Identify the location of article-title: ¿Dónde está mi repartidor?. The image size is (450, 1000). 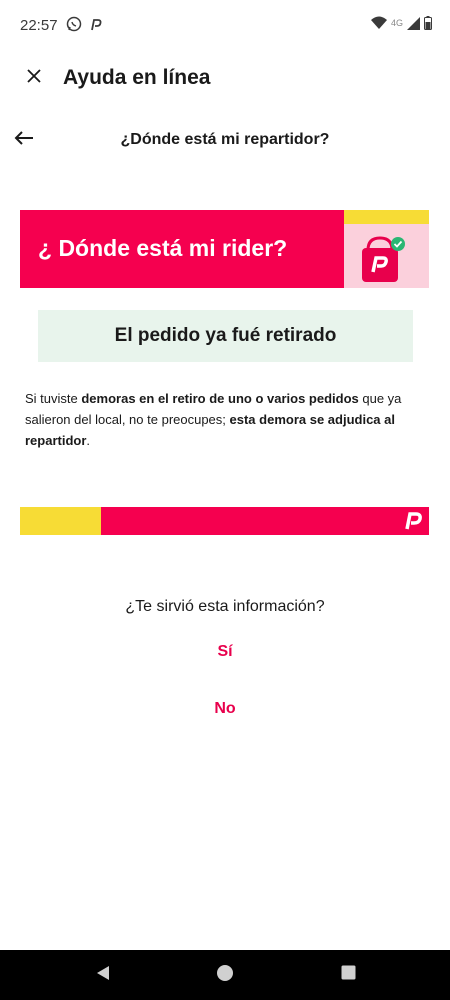
(225, 139).